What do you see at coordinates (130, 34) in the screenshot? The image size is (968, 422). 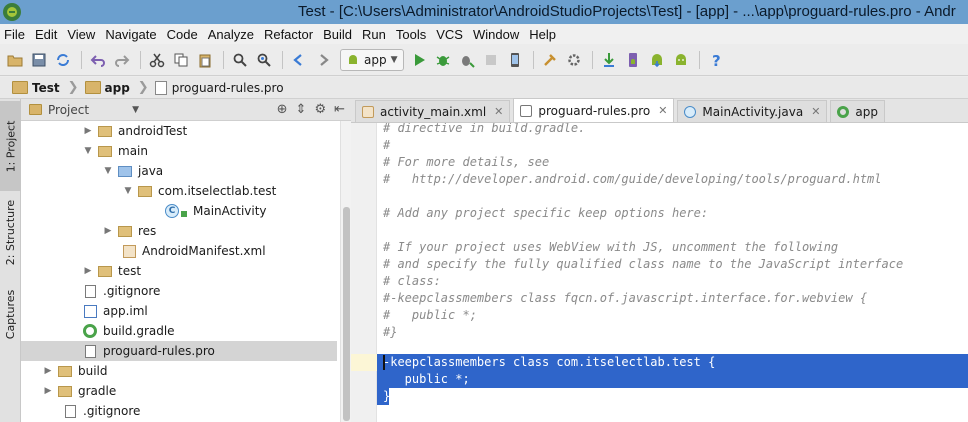 I see `menu-navigate: Navigate` at bounding box center [130, 34].